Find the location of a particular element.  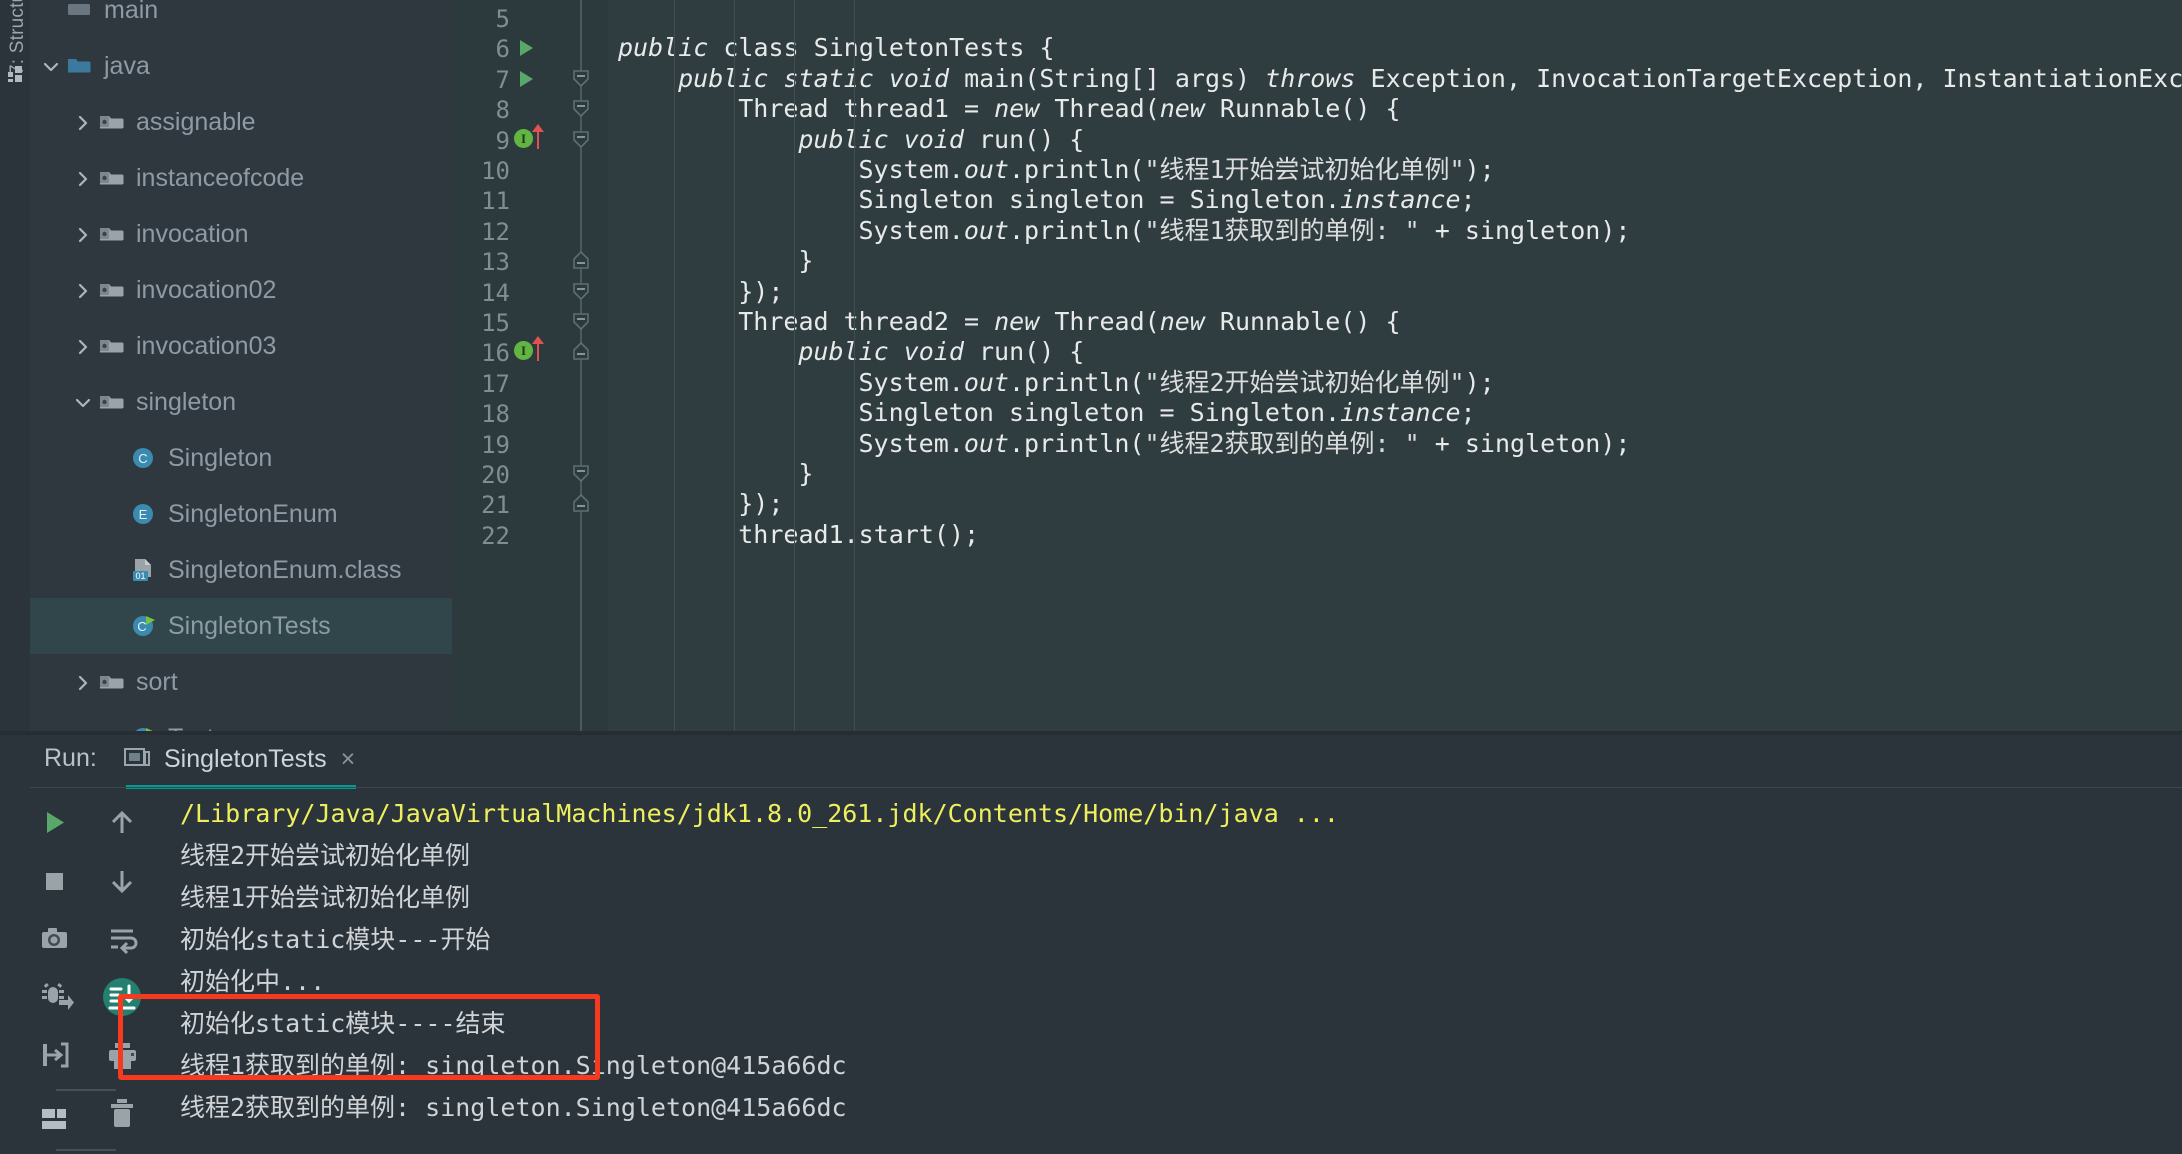

export-icon is located at coordinates (54, 1055).